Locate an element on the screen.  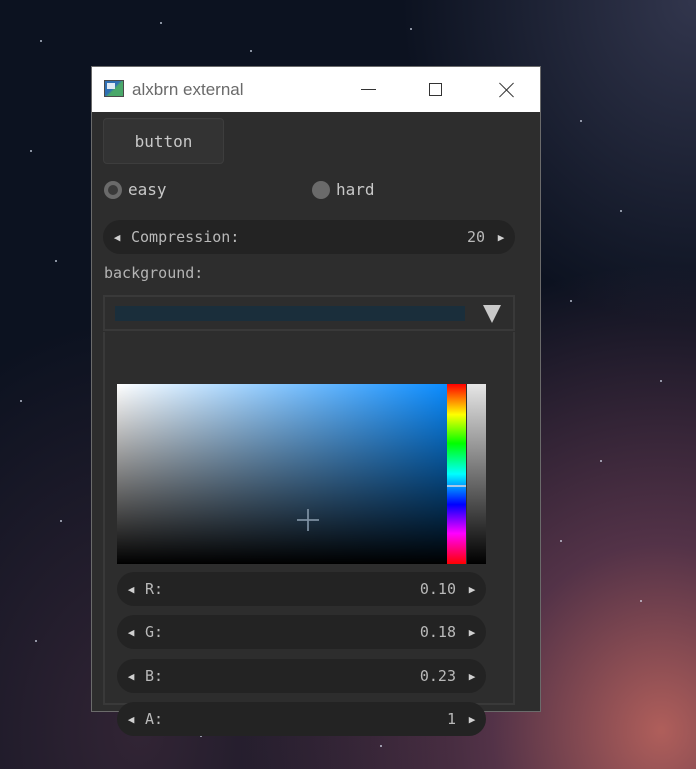
channel-a-label: A: is located at coordinates (154, 719).